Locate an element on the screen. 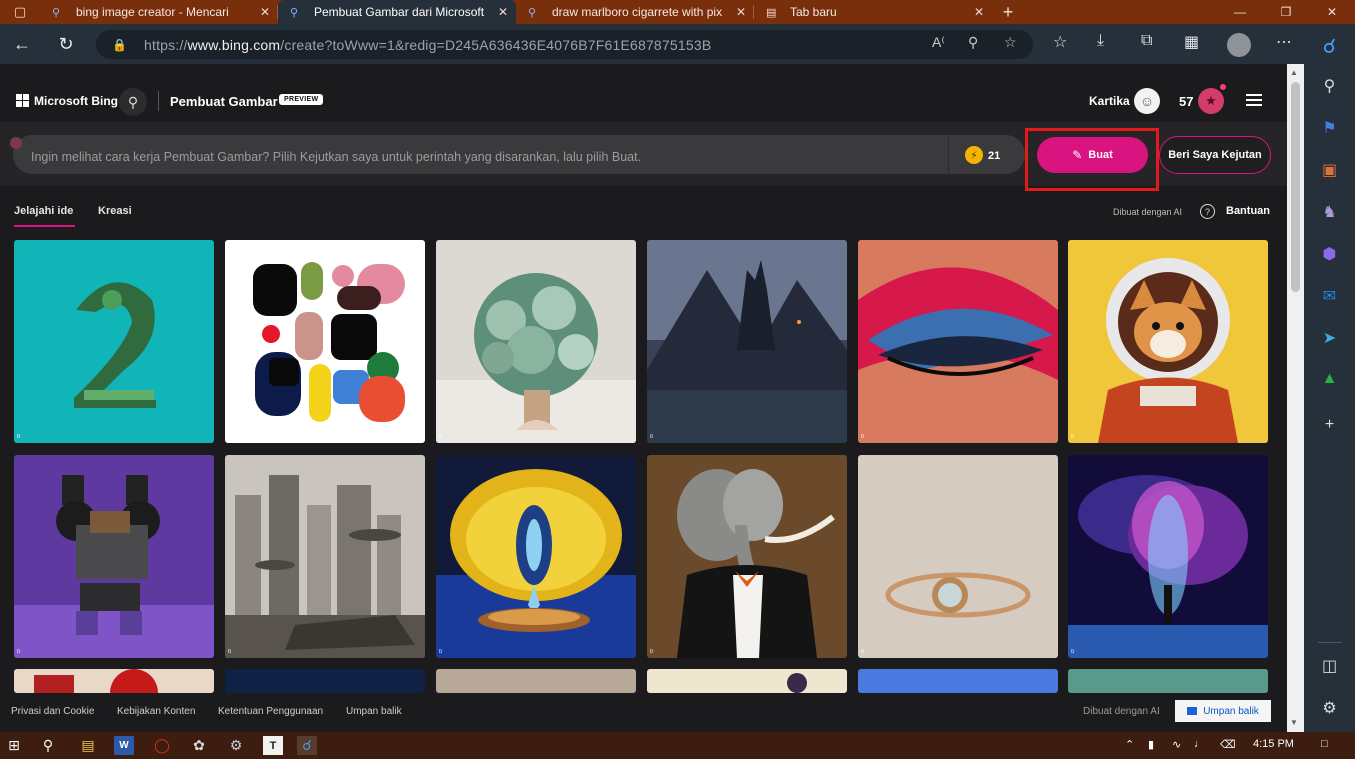  bing-chat-icon: ☌ is located at coordinates (1329, 46).